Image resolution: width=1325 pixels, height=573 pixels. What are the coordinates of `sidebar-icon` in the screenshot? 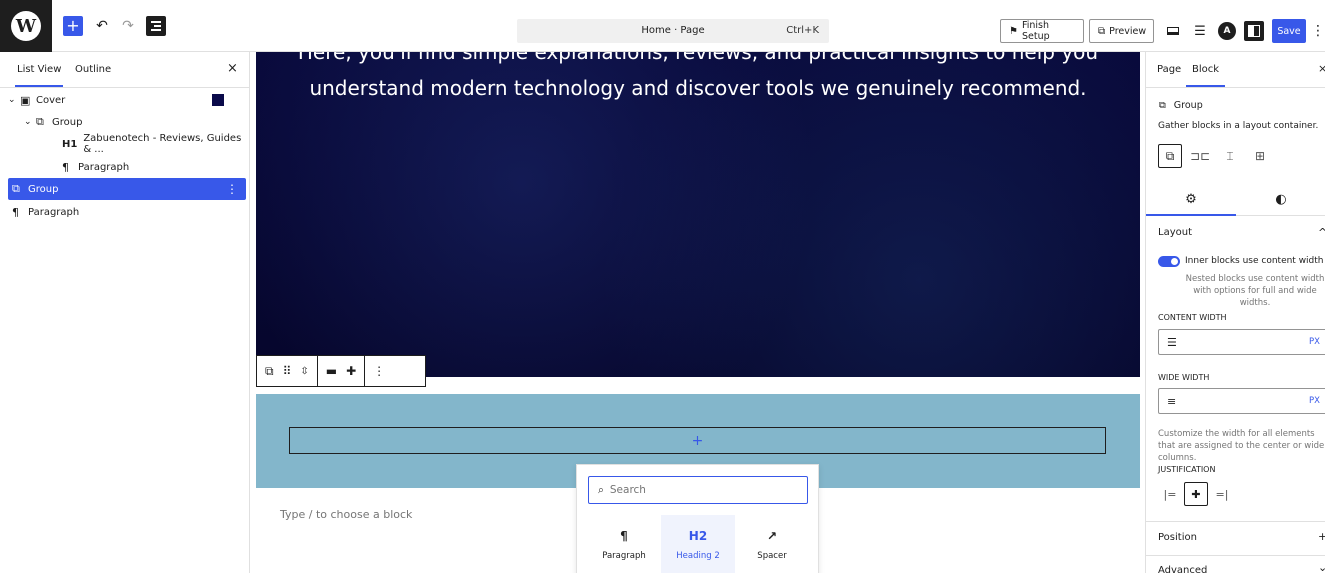 It's located at (1254, 31).